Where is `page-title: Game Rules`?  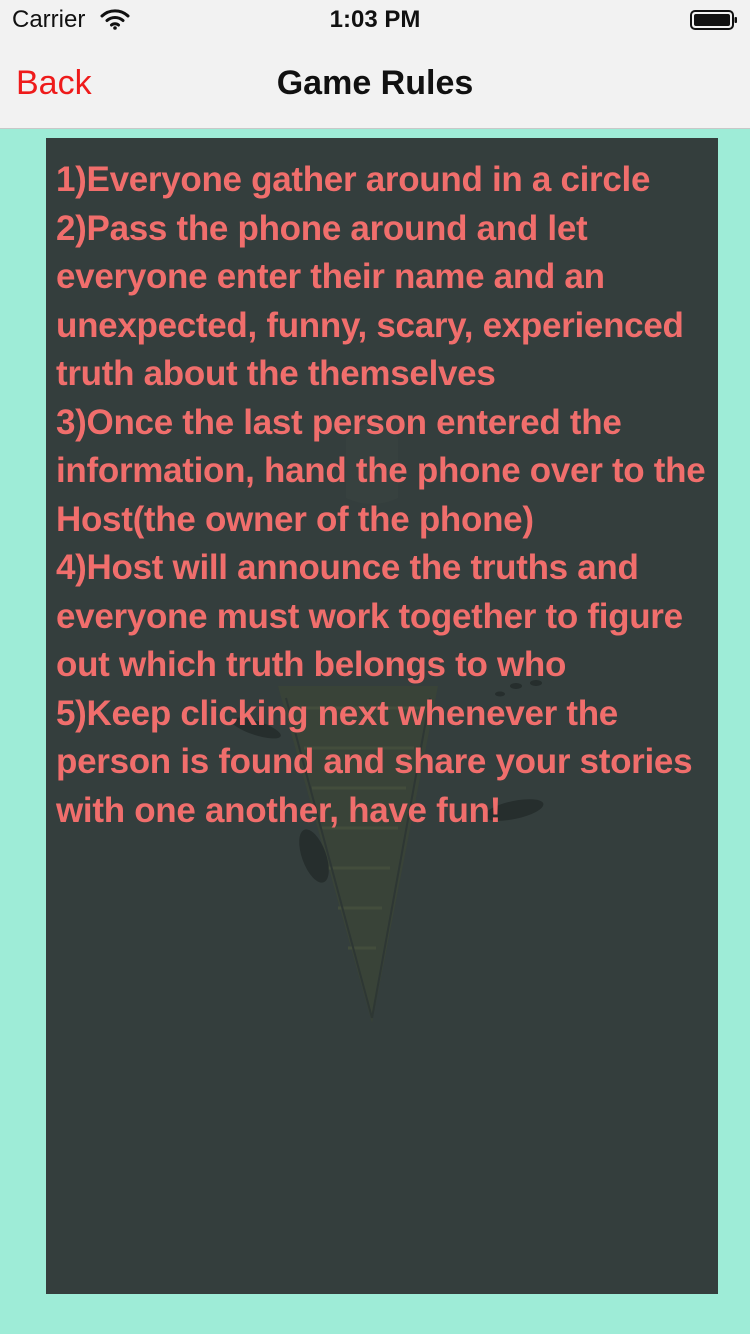
page-title: Game Rules is located at coordinates (375, 83).